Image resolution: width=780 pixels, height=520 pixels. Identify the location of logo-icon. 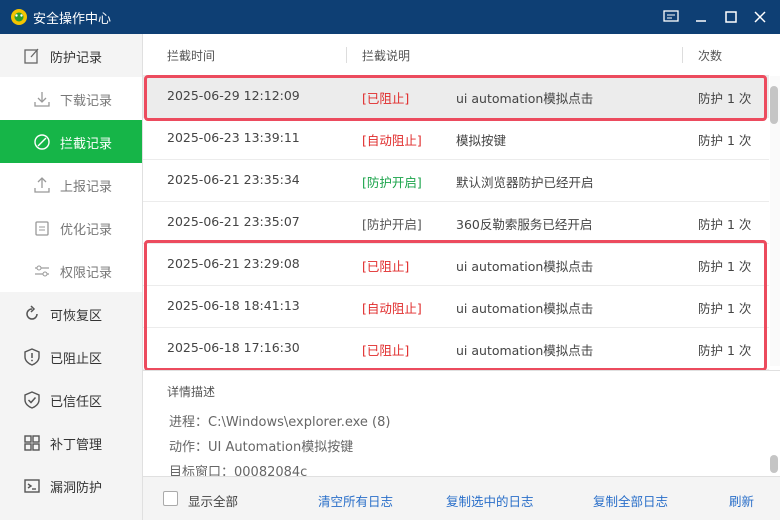
(19, 17).